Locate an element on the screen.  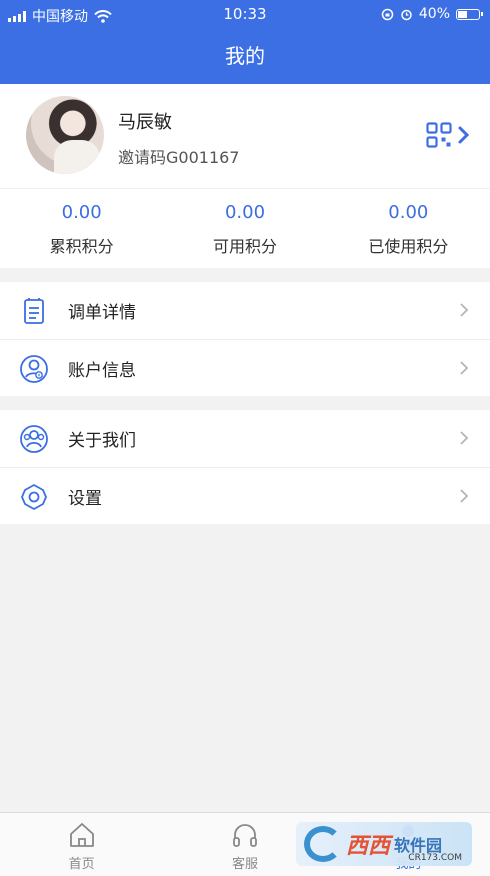
orientation-lock-icon is located at coordinates (387, 14).